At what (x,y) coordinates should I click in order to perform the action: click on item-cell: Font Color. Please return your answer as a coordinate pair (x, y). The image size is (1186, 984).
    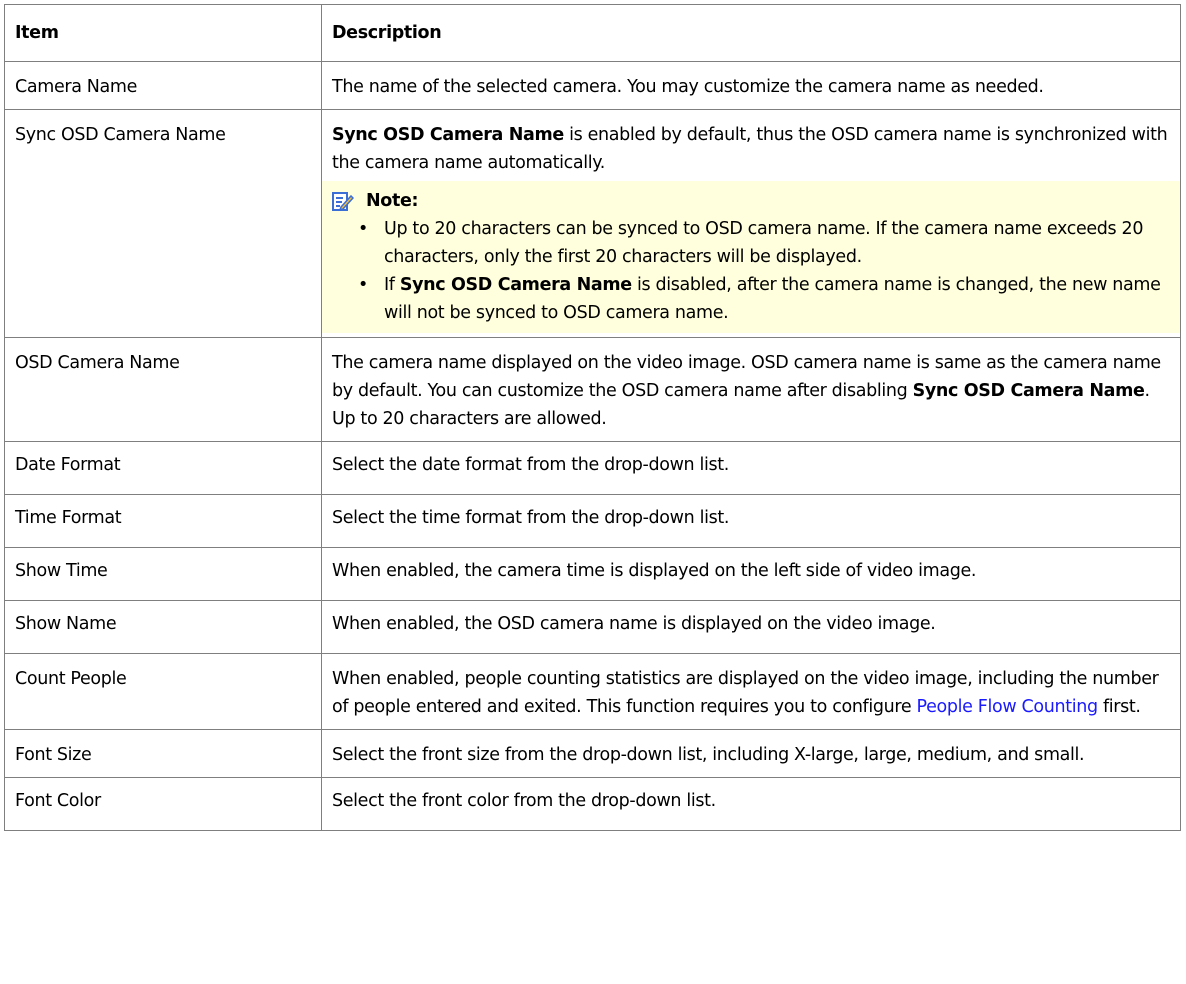
    Looking at the image, I should click on (163, 804).